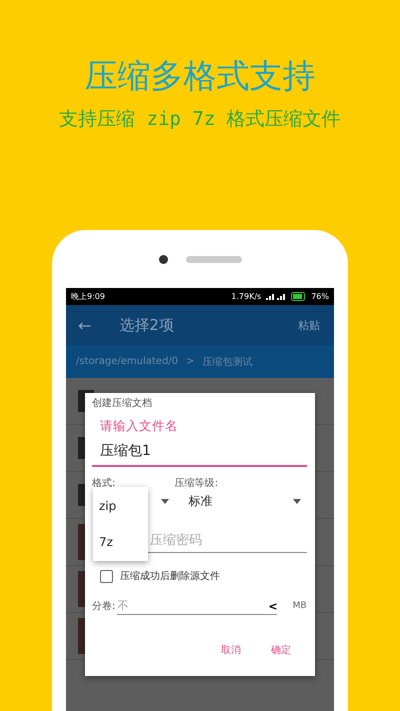 The height and width of the screenshot is (711, 400). Describe the element at coordinates (146, 325) in the screenshot. I see `selection-title: 选择2项` at that location.